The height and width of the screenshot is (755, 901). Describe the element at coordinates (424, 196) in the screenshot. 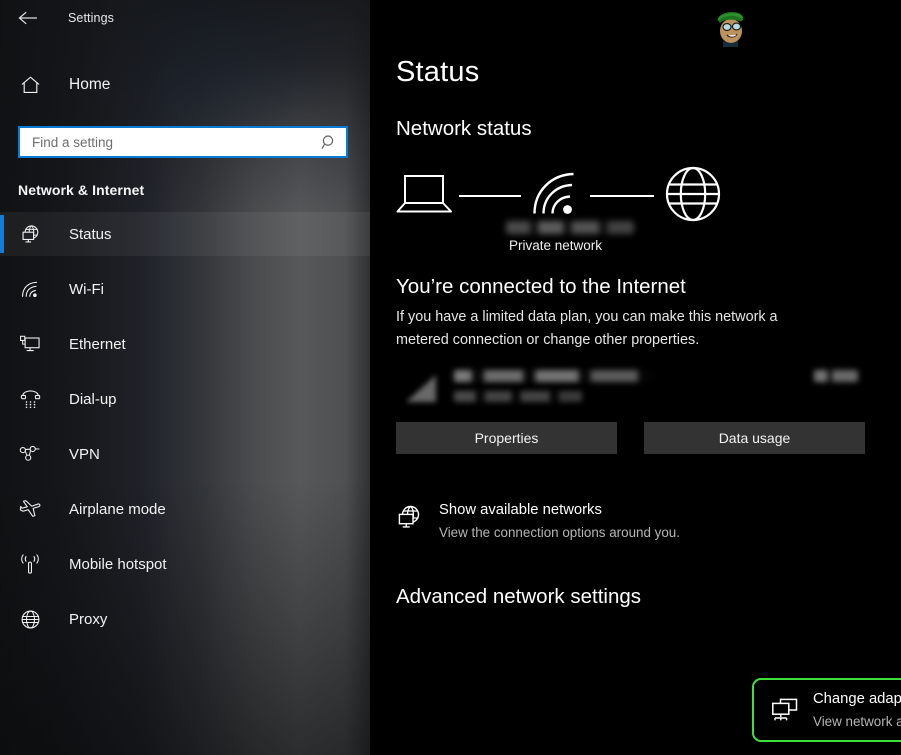

I see `laptop-icon` at that location.